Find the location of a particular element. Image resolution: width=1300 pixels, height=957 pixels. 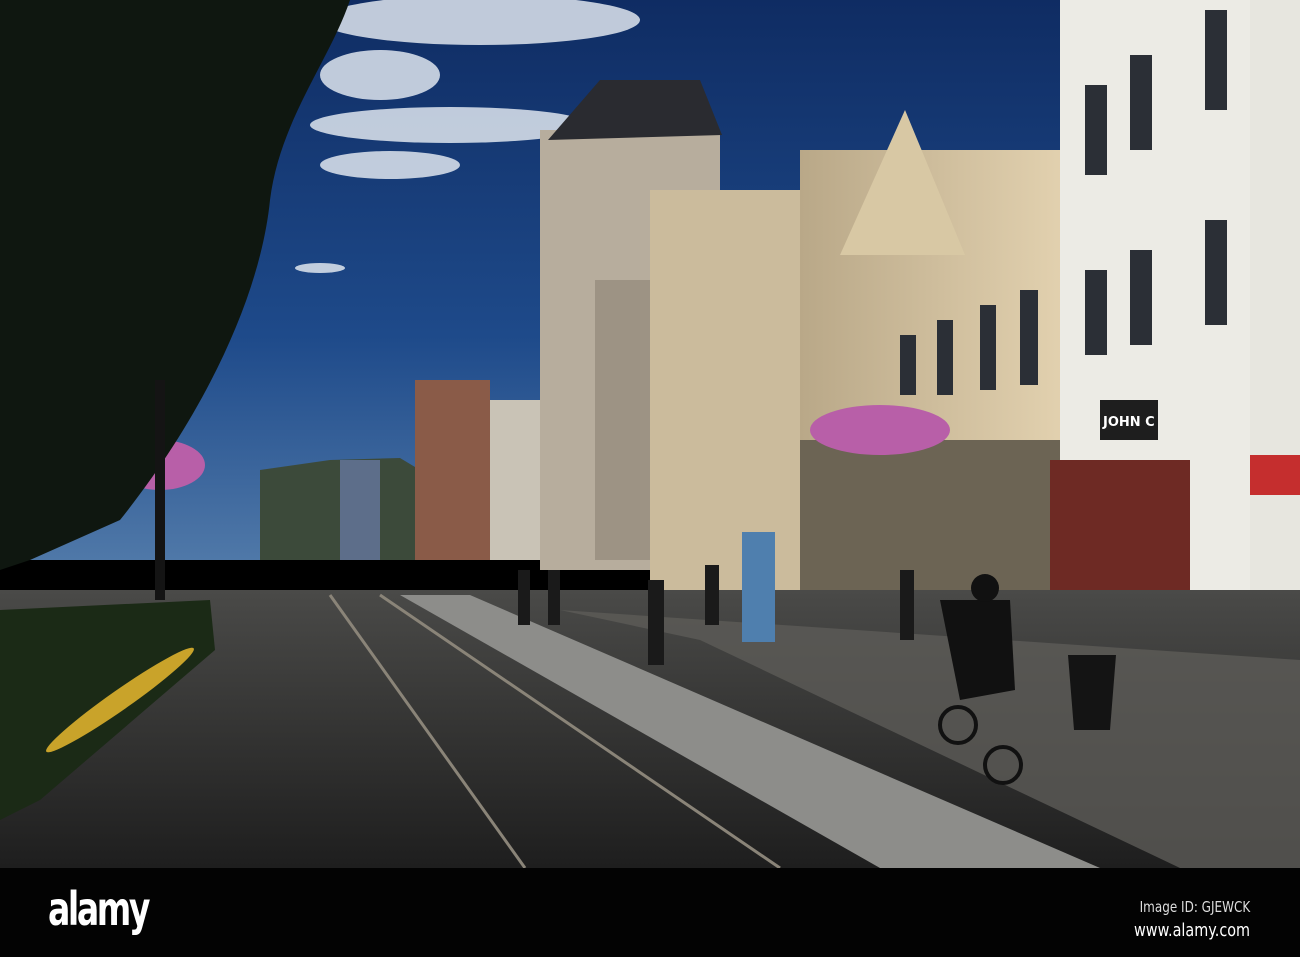

tree-trunk is located at coordinates (160, 490).